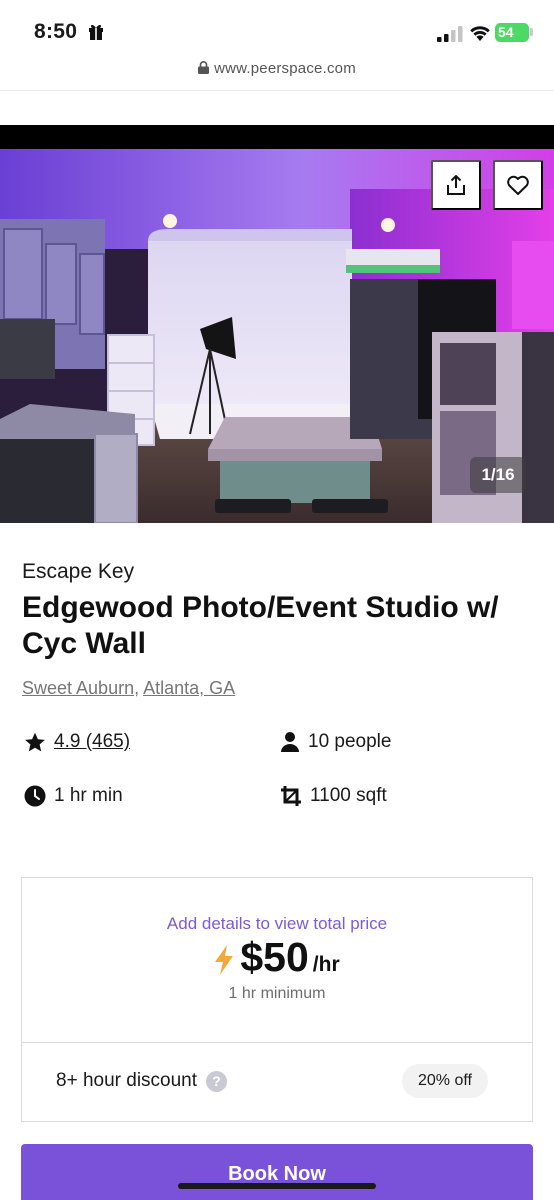 The image size is (554, 1200). What do you see at coordinates (291, 796) in the screenshot?
I see `crop-icon` at bounding box center [291, 796].